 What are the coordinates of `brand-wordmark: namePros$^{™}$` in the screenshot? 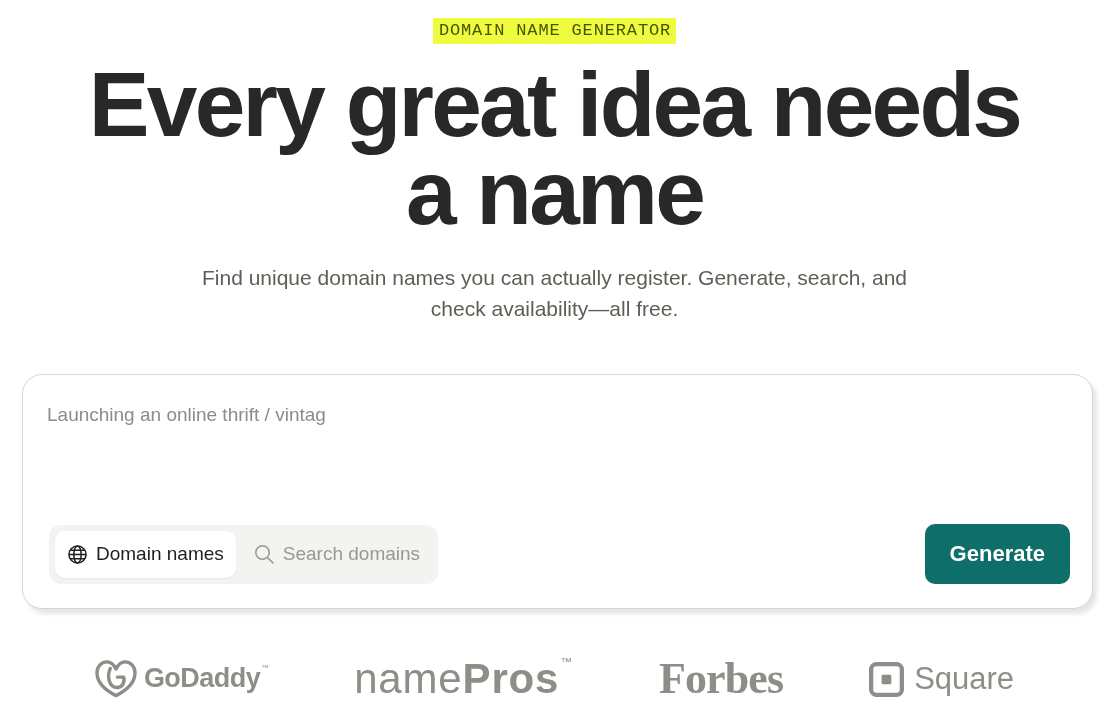 It's located at (463, 679).